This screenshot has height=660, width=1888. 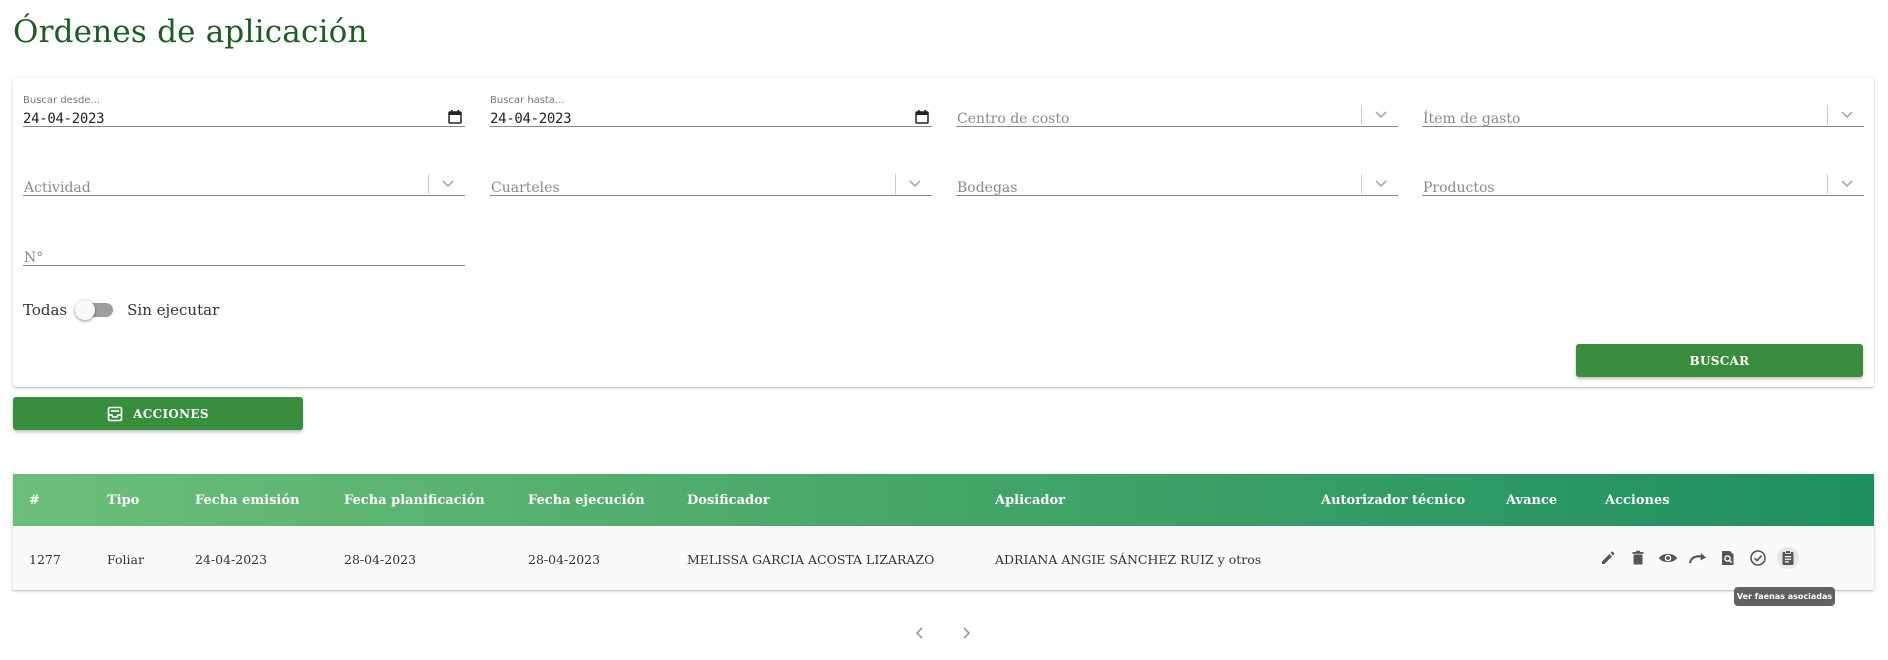 What do you see at coordinates (1459, 188) in the screenshot?
I see `products-placeholder: Productos` at bounding box center [1459, 188].